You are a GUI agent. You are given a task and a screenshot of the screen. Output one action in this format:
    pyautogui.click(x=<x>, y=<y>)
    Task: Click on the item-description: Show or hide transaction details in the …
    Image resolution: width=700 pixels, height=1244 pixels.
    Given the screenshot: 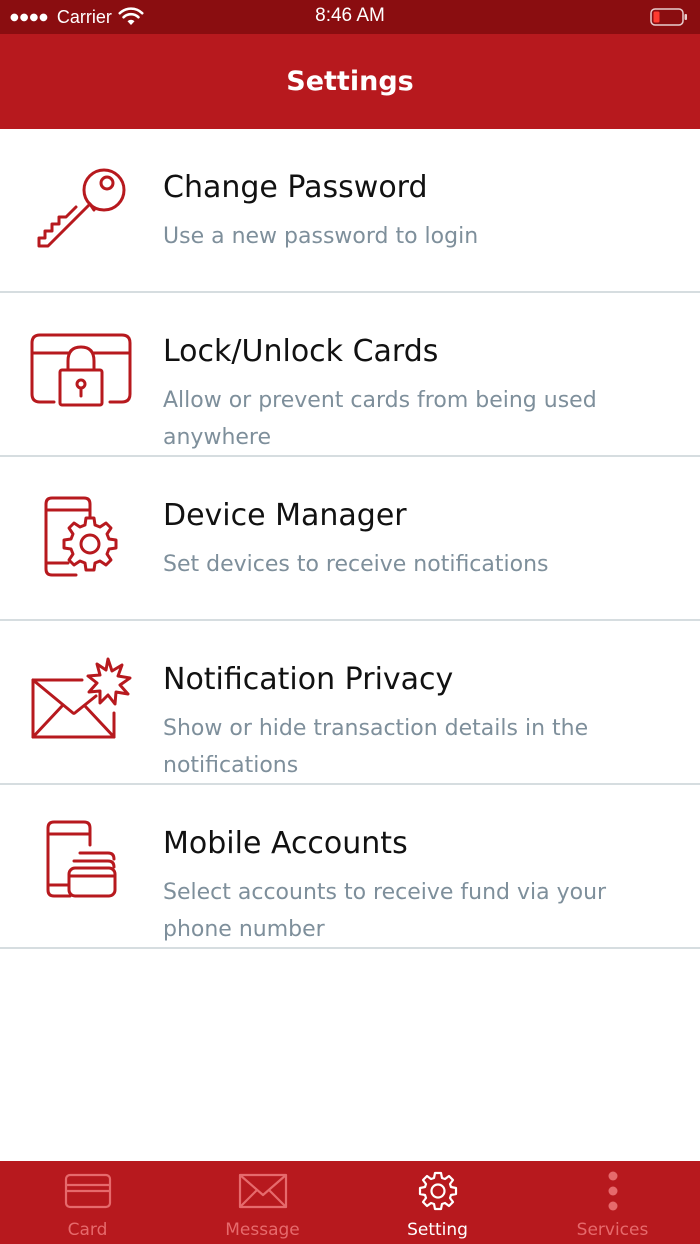 What is the action you would take?
    pyautogui.click(x=376, y=747)
    